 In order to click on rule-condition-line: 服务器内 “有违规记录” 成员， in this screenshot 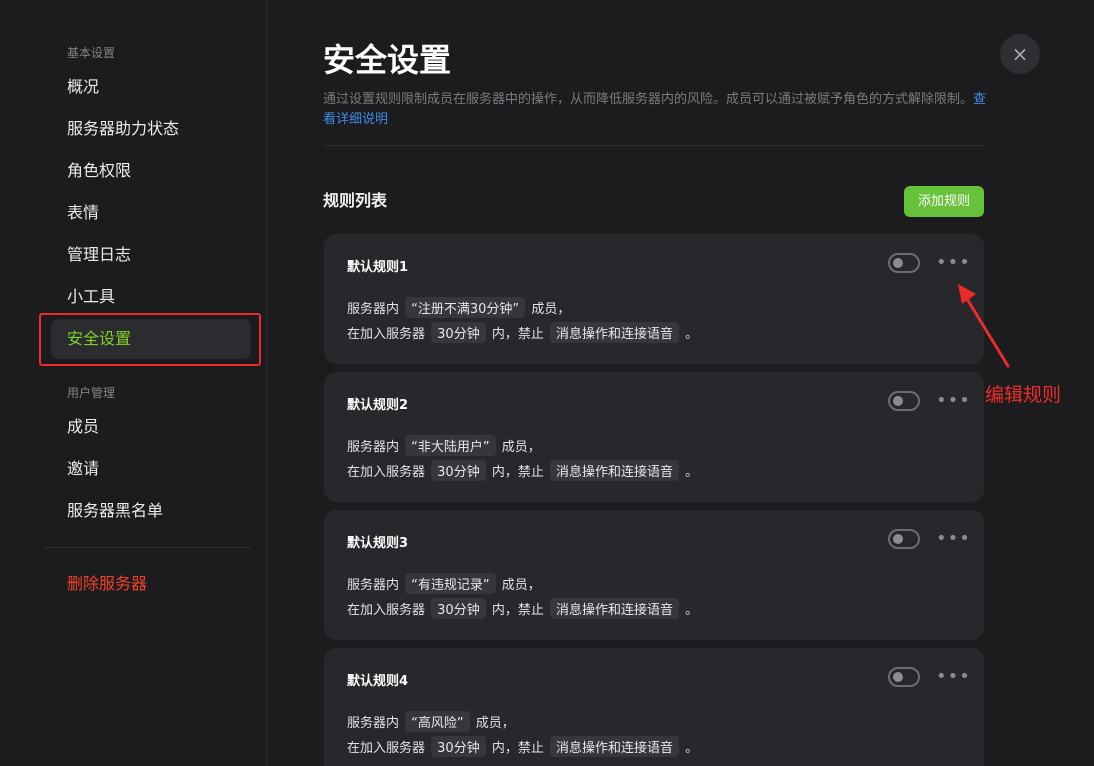, I will do `click(444, 583)`.